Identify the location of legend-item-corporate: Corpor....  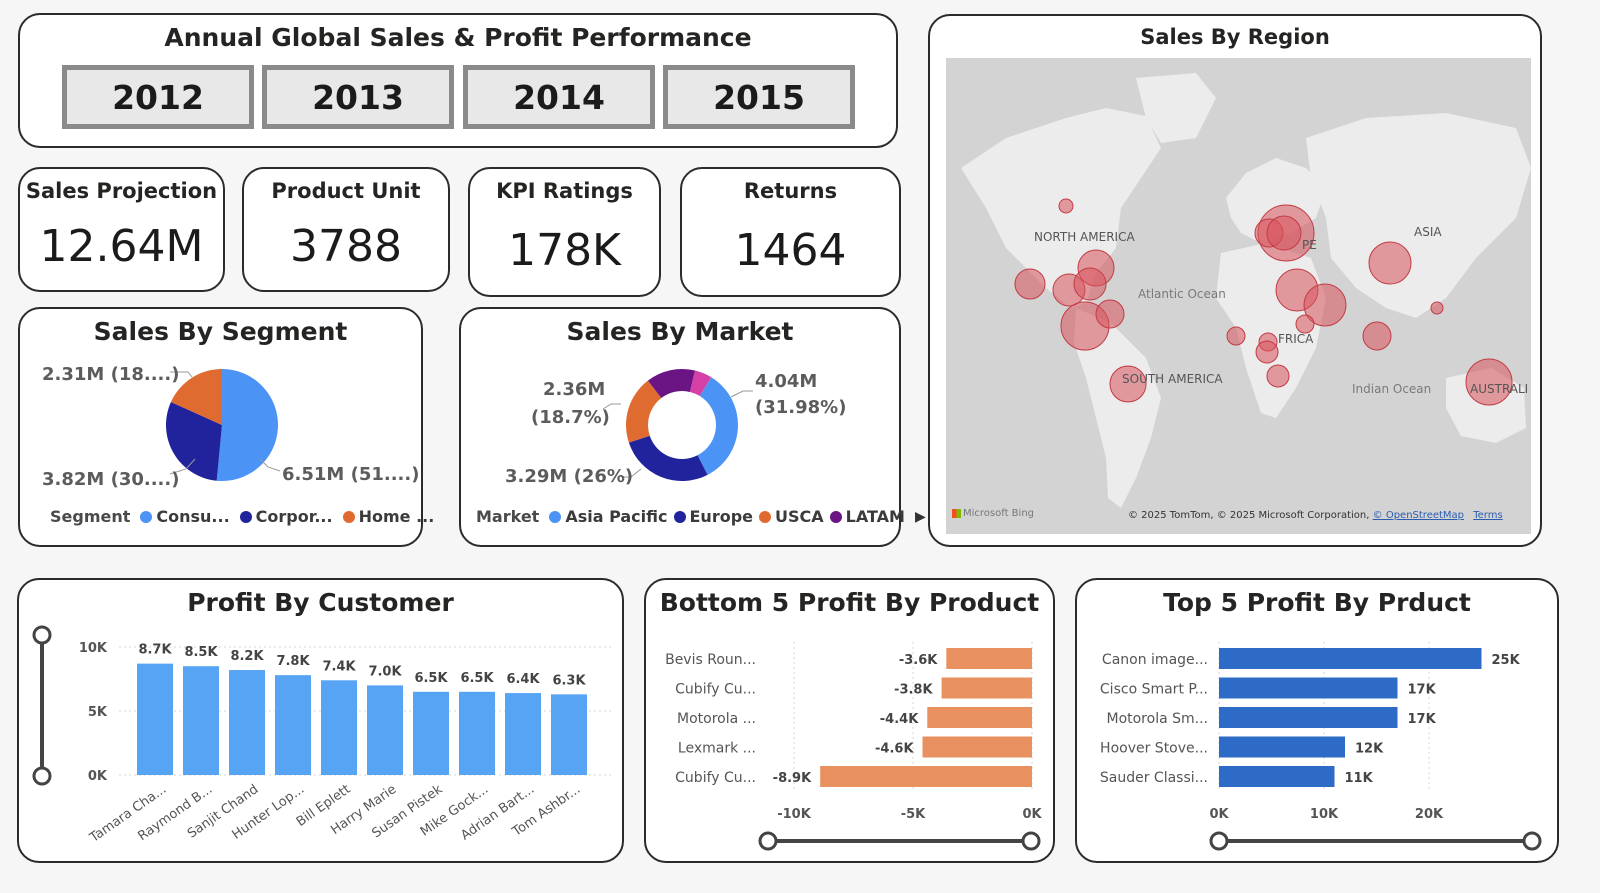
(286, 516).